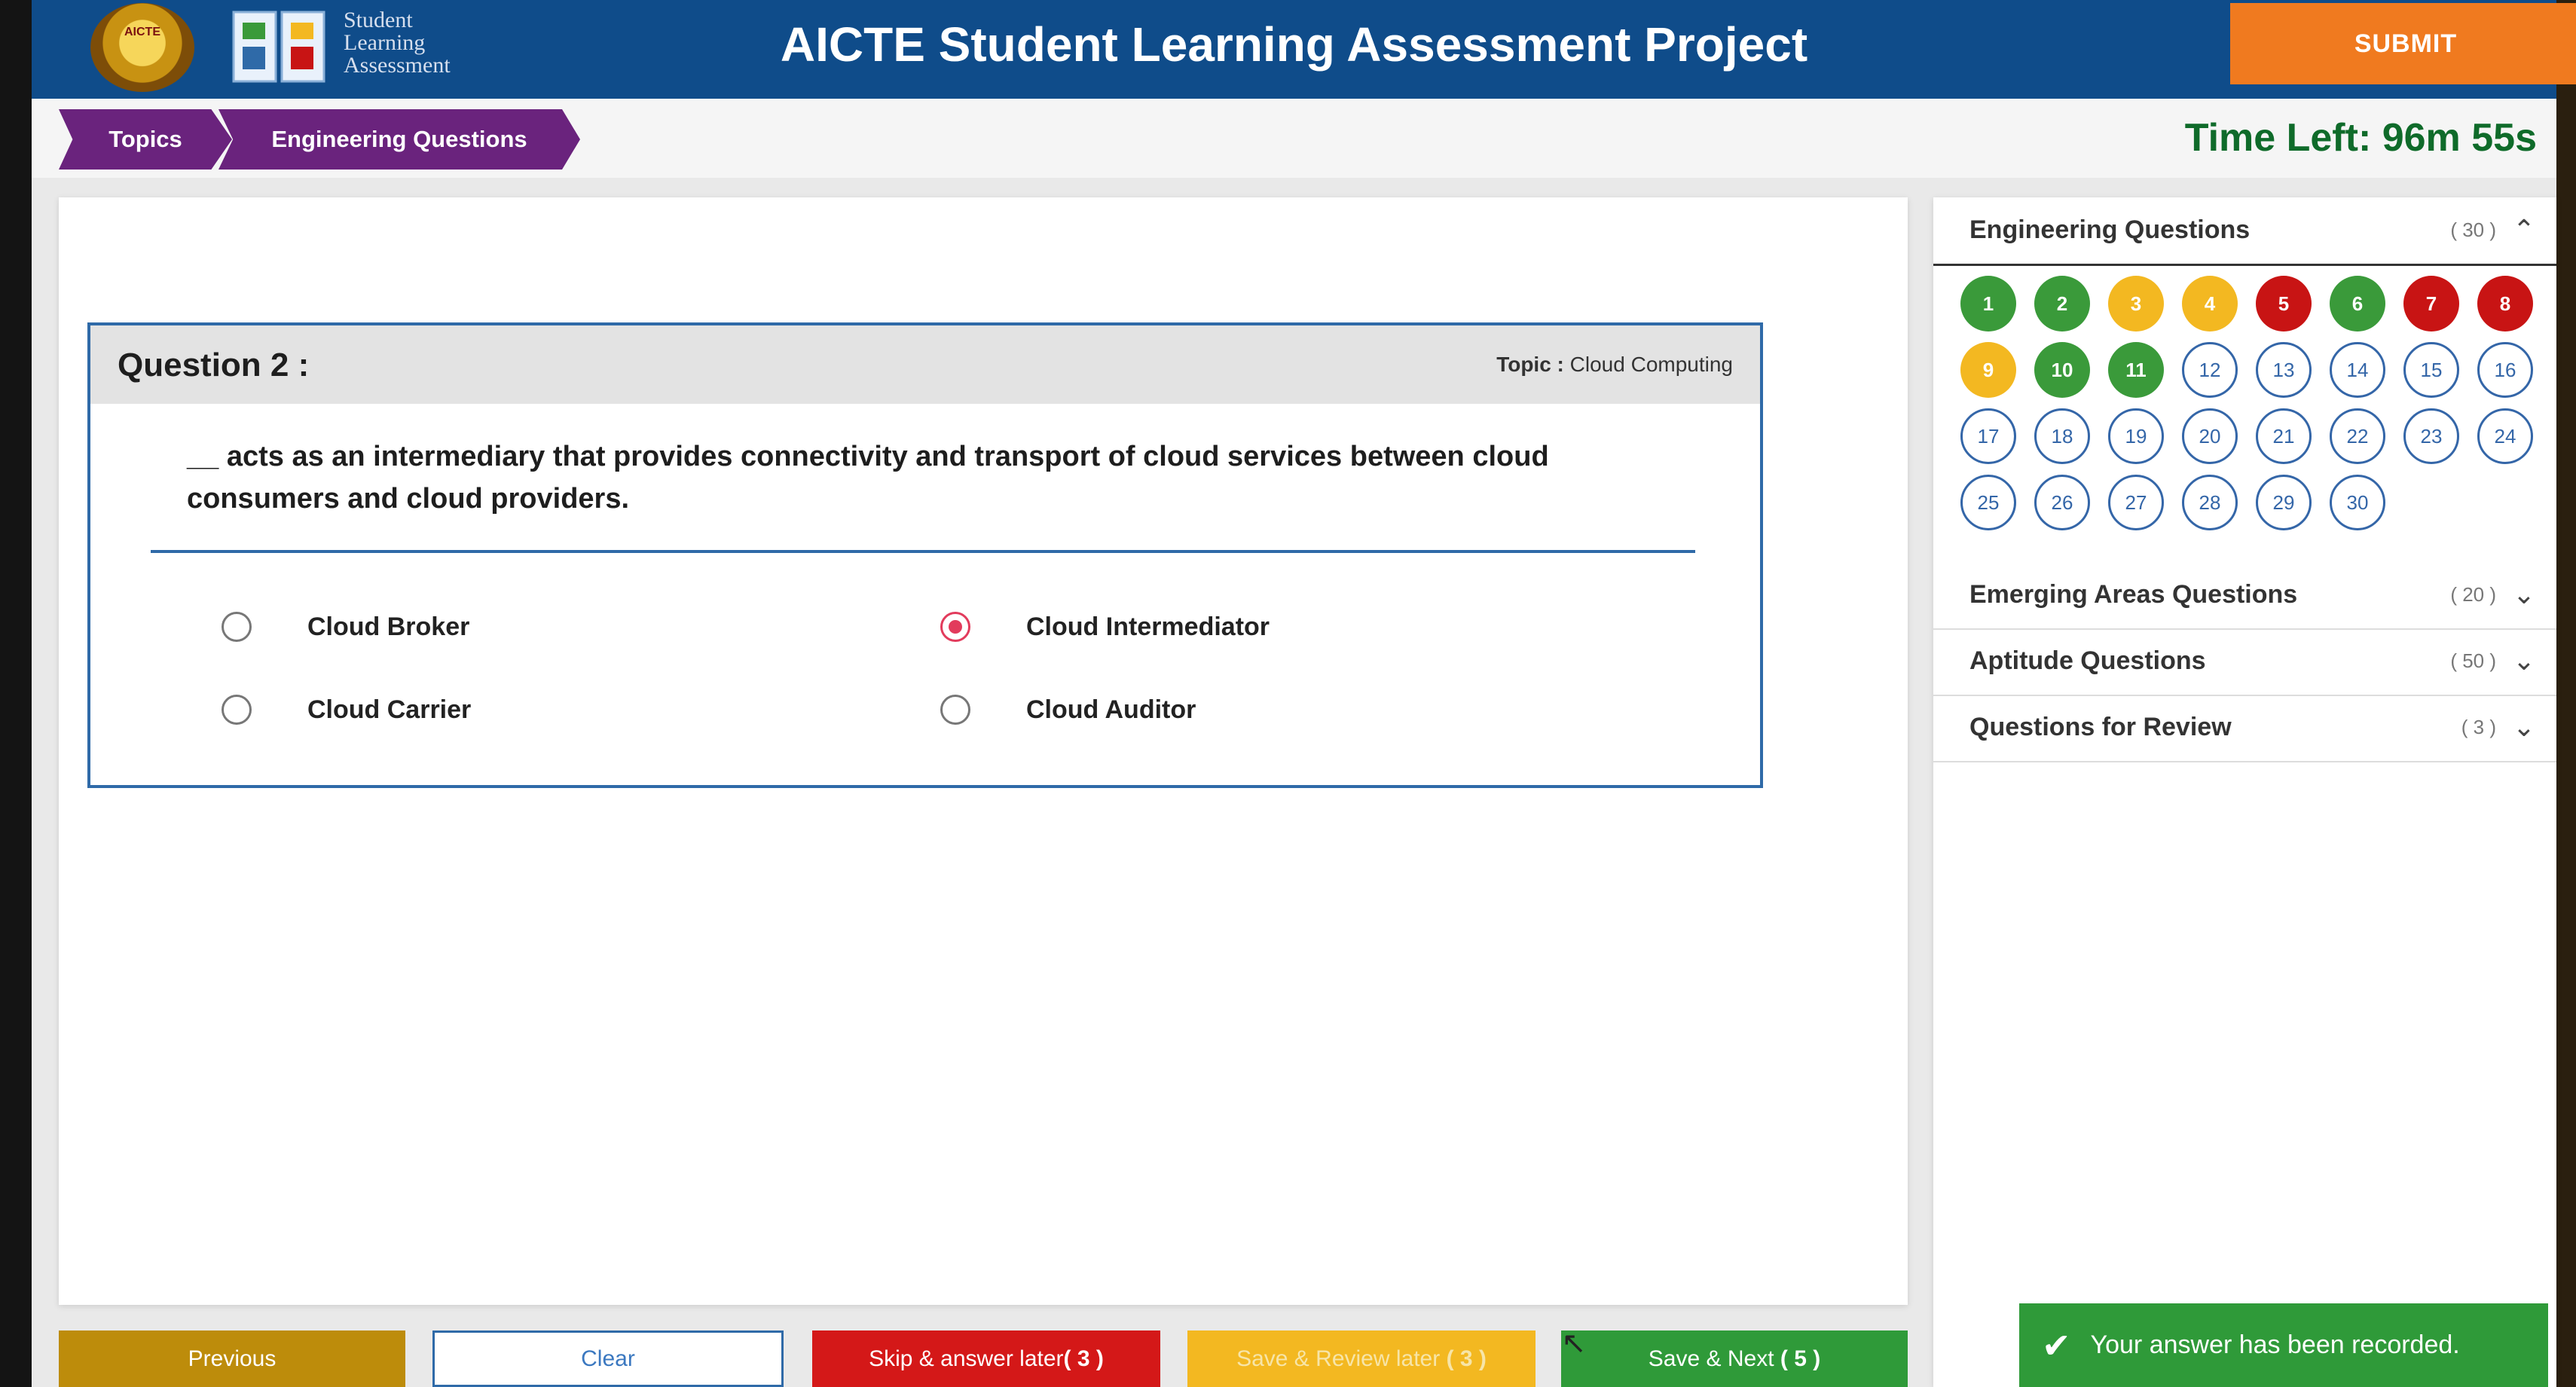  I want to click on question-bubble-30: 30, so click(2357, 503).